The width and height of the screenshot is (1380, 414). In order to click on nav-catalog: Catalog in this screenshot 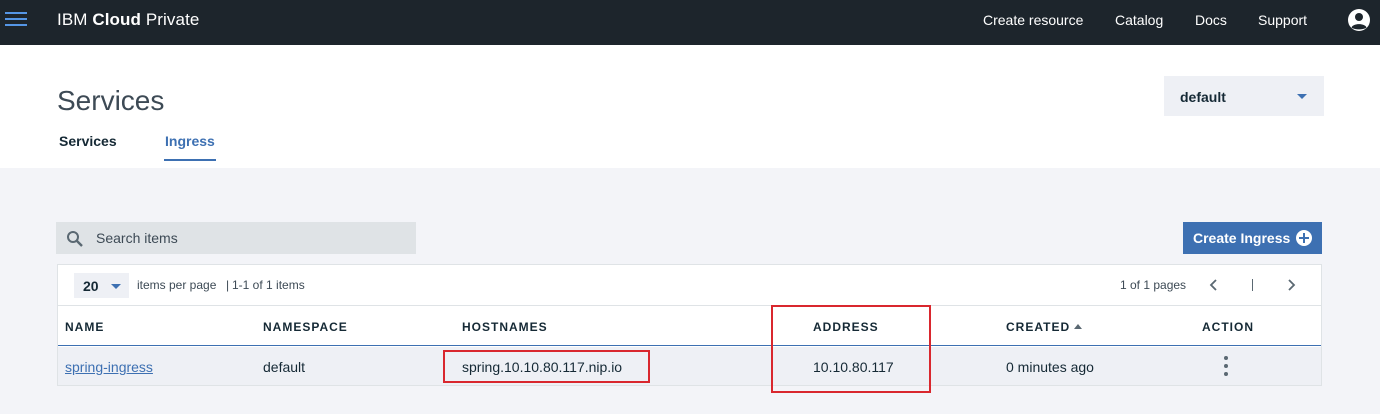, I will do `click(1139, 20)`.